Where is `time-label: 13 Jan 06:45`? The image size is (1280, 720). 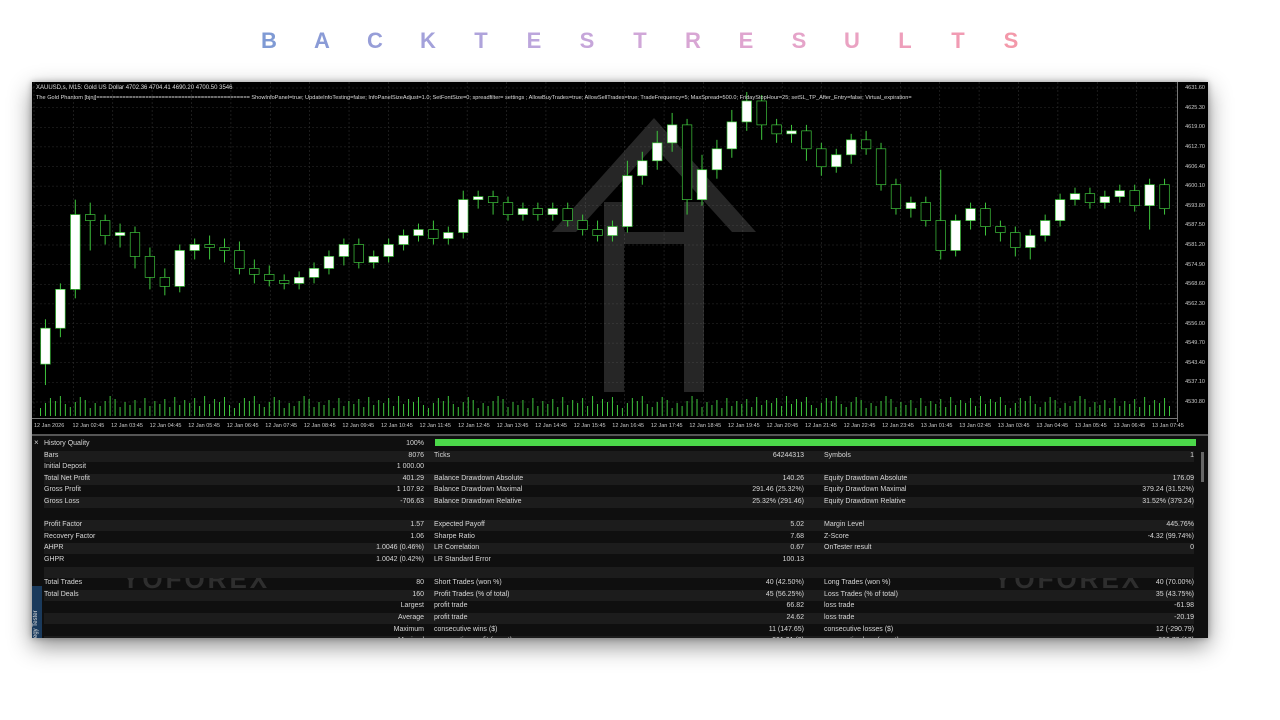 time-label: 13 Jan 06:45 is located at coordinates (1129, 426).